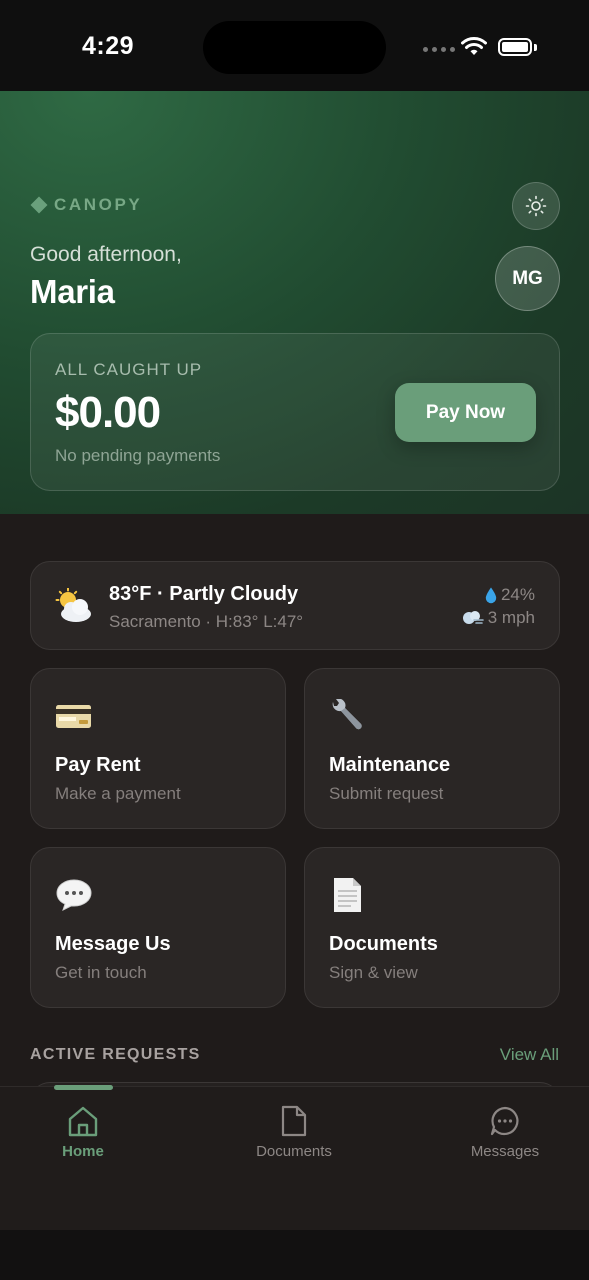  I want to click on pay-now-button: Pay Now, so click(465, 412).